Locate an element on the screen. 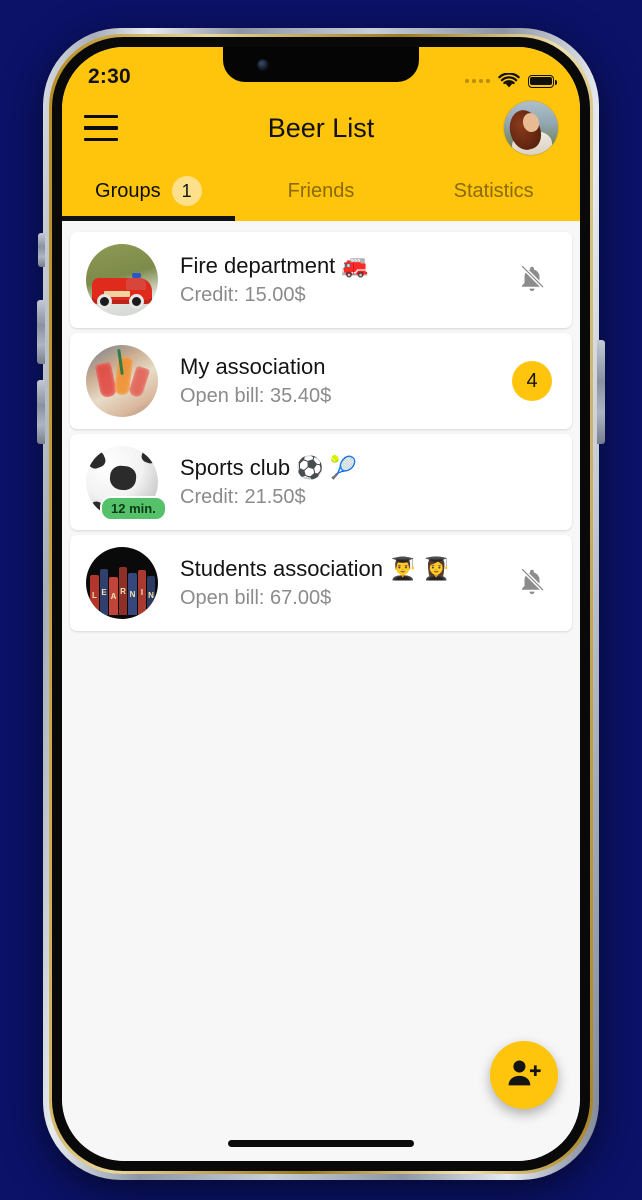 This screenshot has width=642, height=1200. tab-groups: Groups 1 is located at coordinates (148, 191).